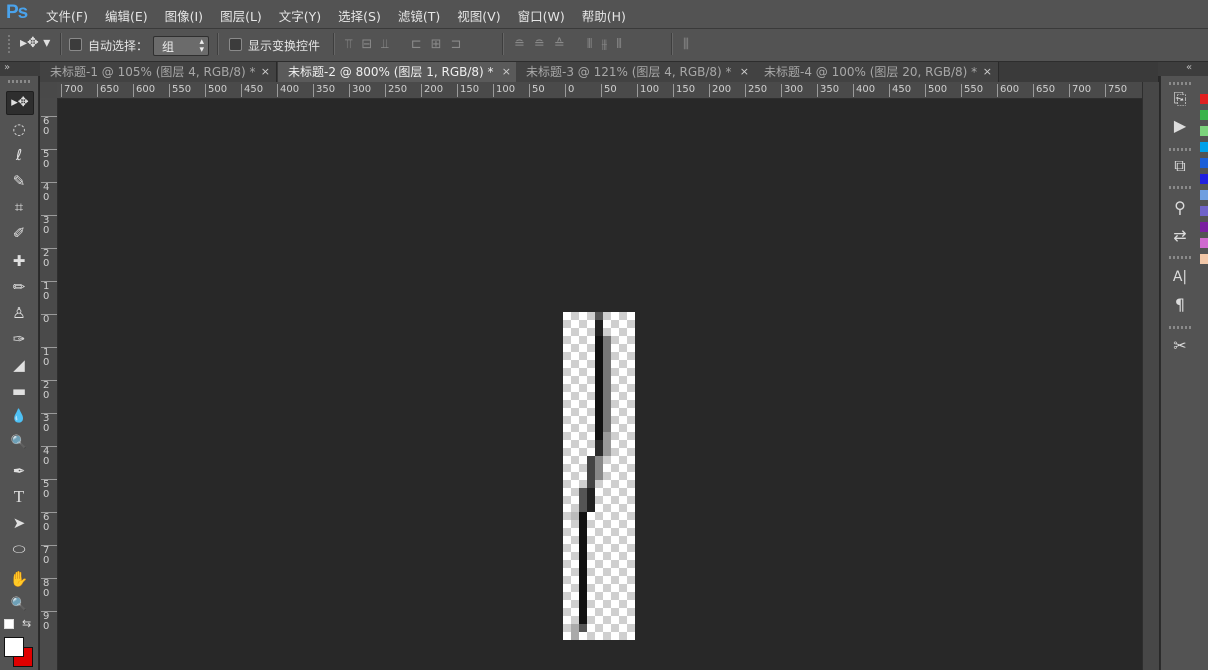  I want to click on zoom-tool-icon: 🔍, so click(19, 605).